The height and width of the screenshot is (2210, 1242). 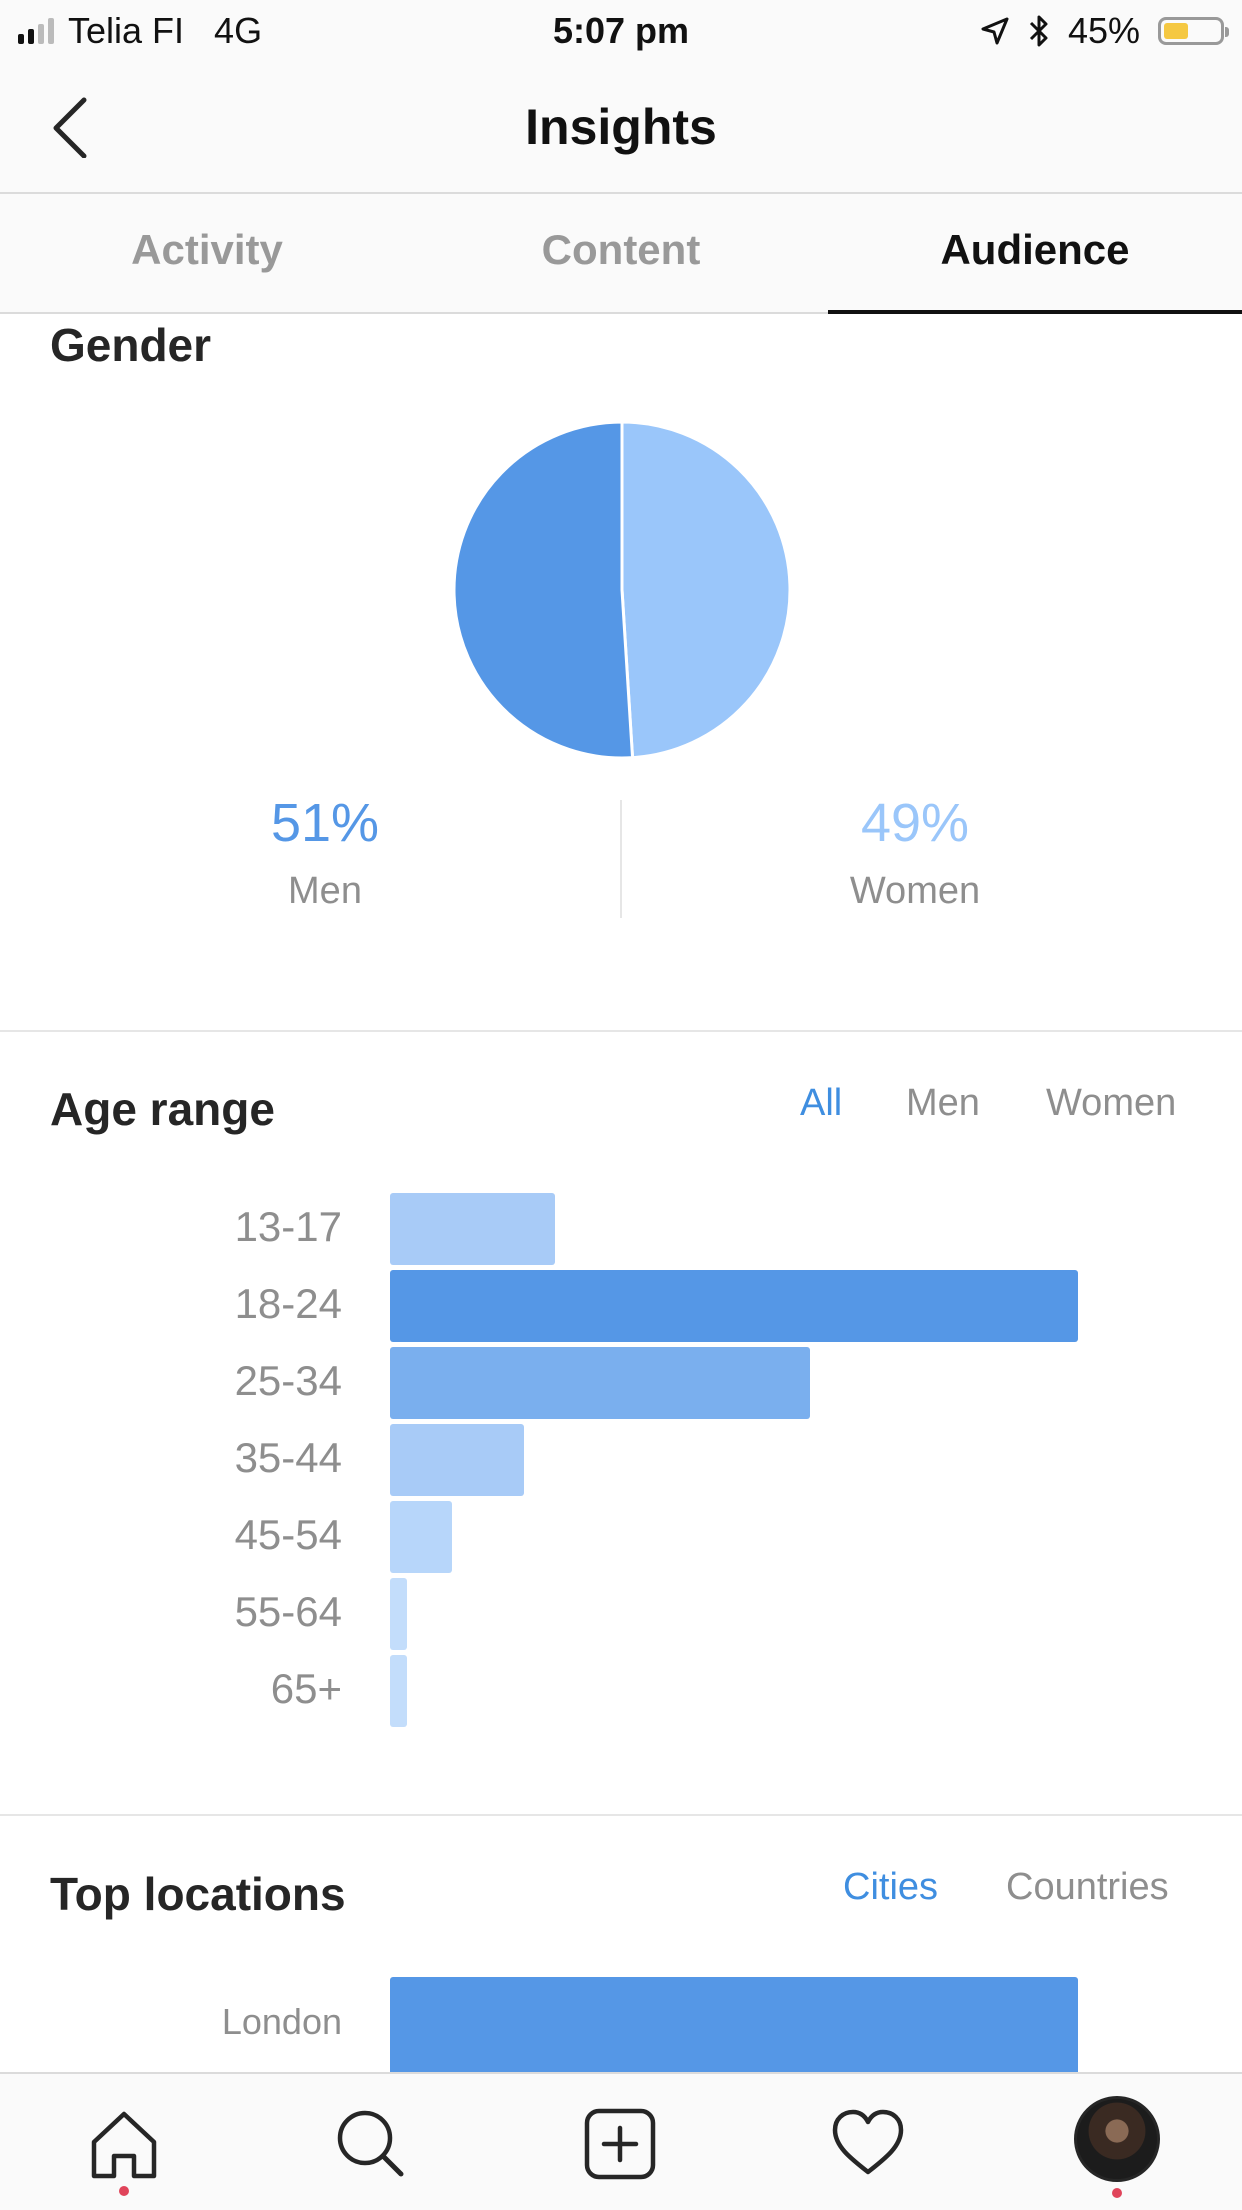 What do you see at coordinates (1103, 30) in the screenshot?
I see `battery-percent: 45%` at bounding box center [1103, 30].